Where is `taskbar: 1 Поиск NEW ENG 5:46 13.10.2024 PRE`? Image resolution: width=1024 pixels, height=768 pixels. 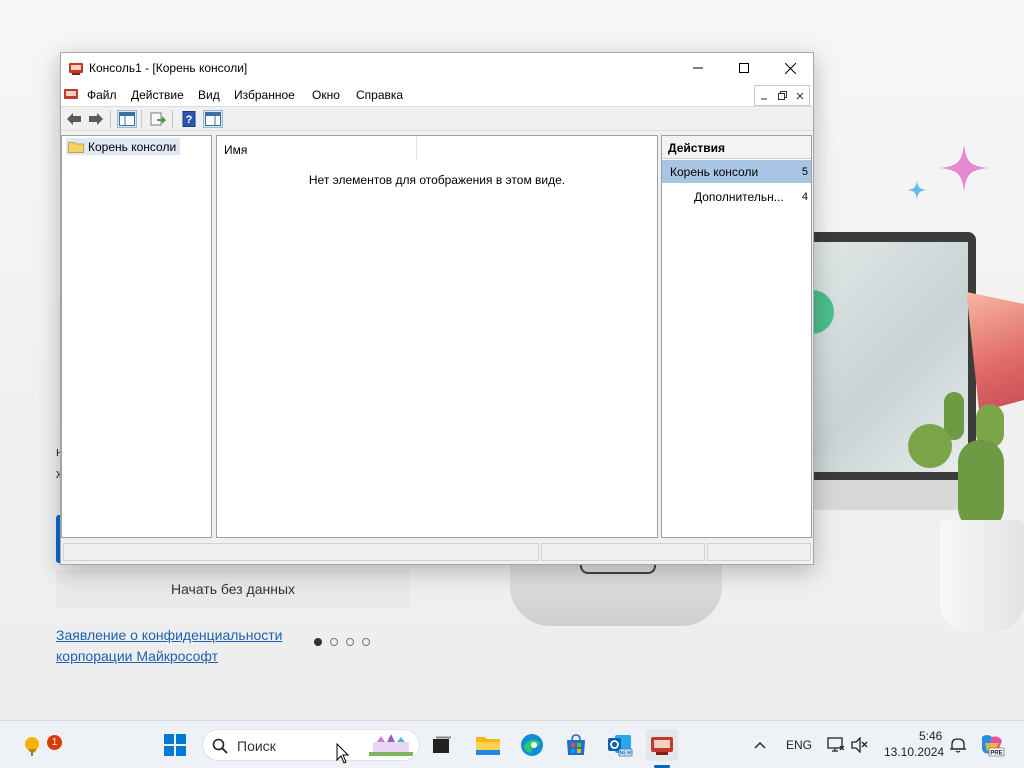
taskbar: 1 Поиск NEW ENG 5:46 13.10.2024 PRE is located at coordinates (512, 744).